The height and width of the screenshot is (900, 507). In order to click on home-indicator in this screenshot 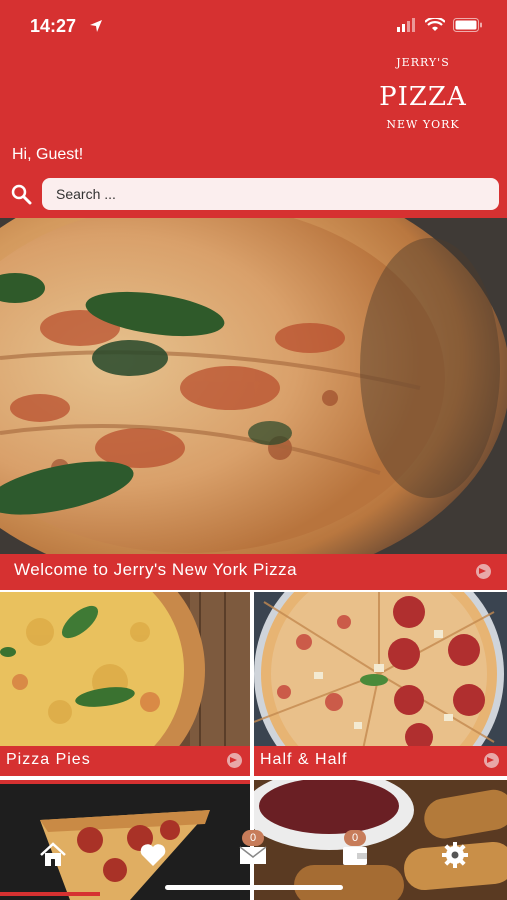, I will do `click(254, 887)`.